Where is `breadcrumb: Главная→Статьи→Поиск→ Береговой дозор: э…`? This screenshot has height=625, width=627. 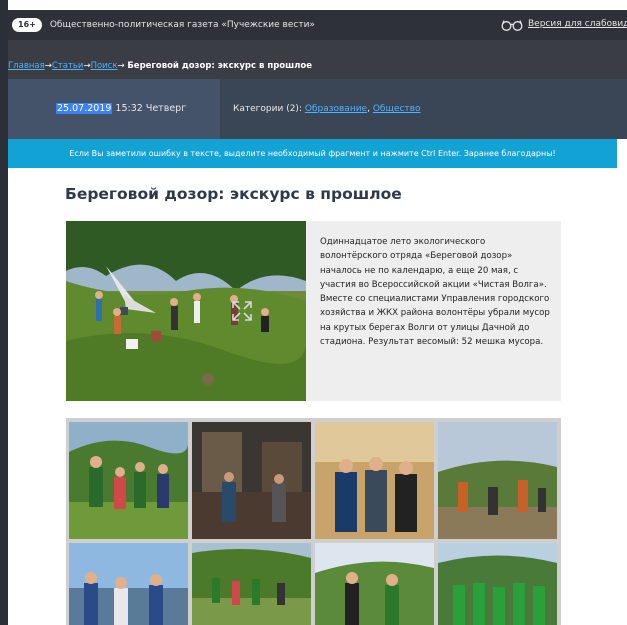 breadcrumb: Главная→Статьи→Поиск→ Береговой дозор: э… is located at coordinates (160, 66).